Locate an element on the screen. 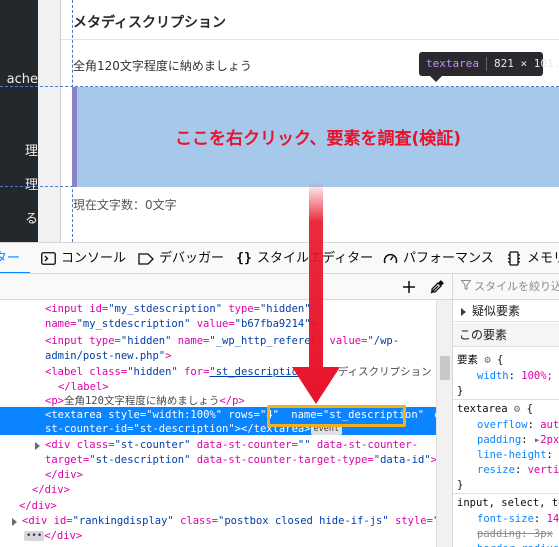 The image size is (559, 547). rule-declaration-overridden: padding: 3px is located at coordinates (515, 534).